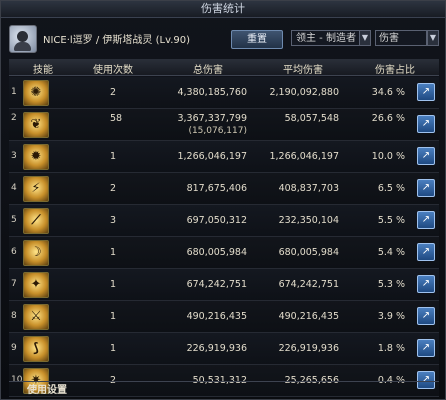  What do you see at coordinates (223, 9) in the screenshot?
I see `window-title: 伤害统计` at bounding box center [223, 9].